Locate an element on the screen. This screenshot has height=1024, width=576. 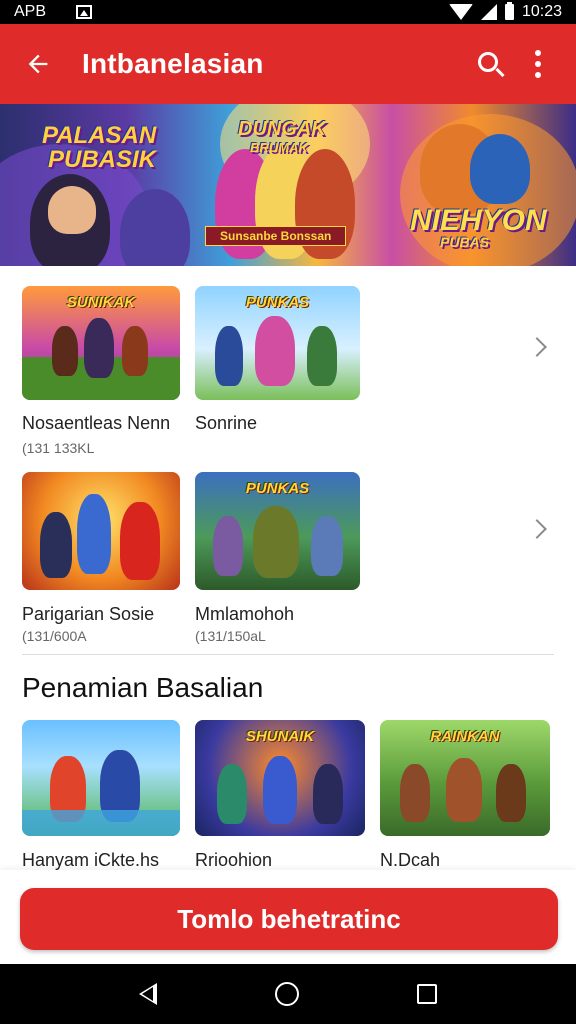
section-title: Penamian Basalian is located at coordinates (143, 687).